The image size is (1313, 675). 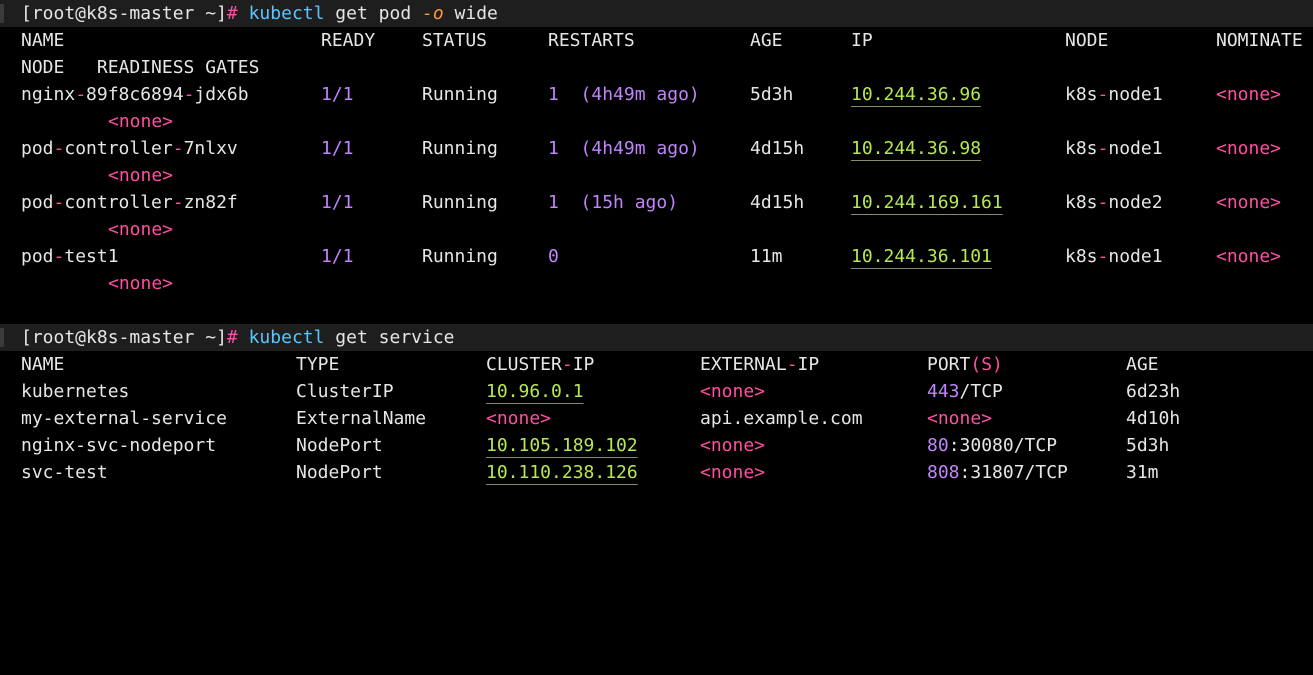 What do you see at coordinates (135, 94) in the screenshot?
I see `pod-name: nginx-89f8c6894-jdx6b` at bounding box center [135, 94].